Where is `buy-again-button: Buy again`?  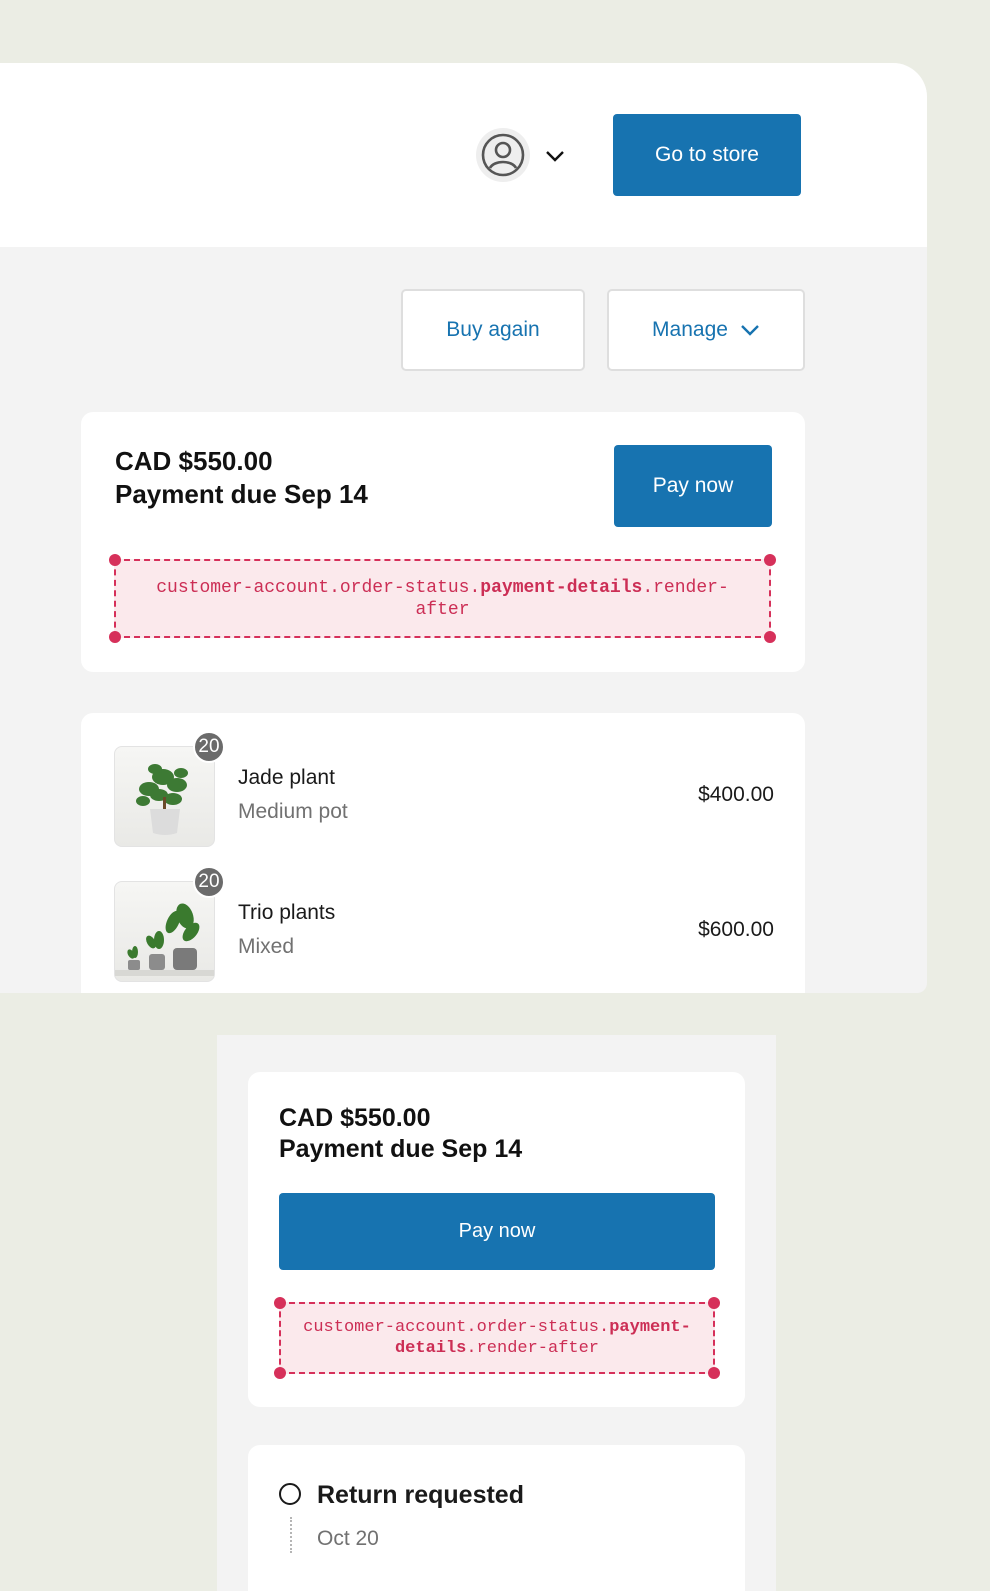 buy-again-button: Buy again is located at coordinates (493, 330).